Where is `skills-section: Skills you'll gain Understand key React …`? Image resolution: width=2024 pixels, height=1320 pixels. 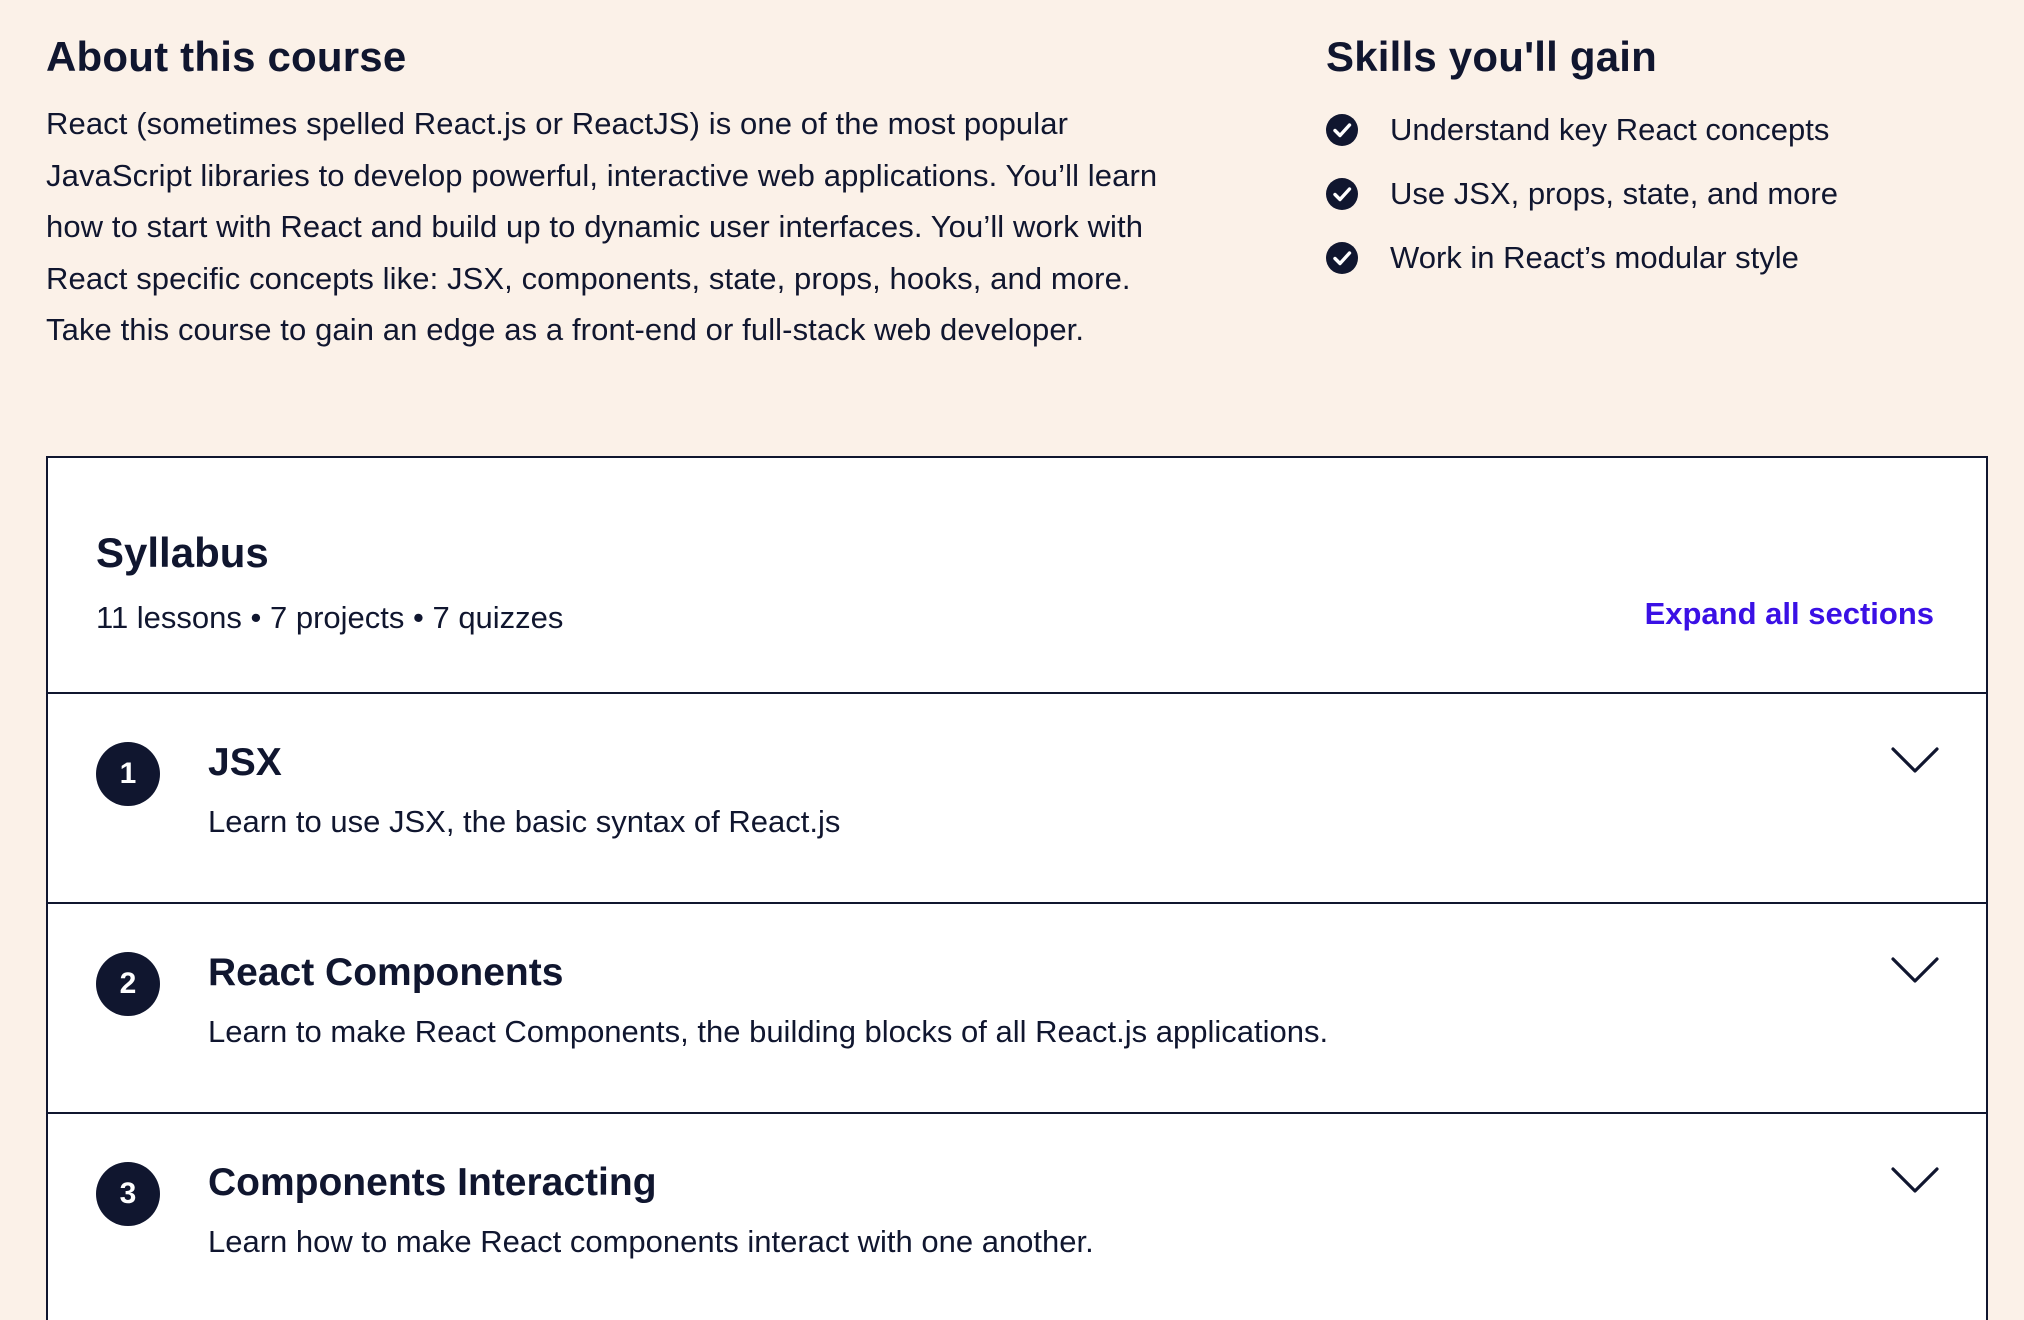 skills-section: Skills you'll gain Understand key React … is located at coordinates (1656, 160).